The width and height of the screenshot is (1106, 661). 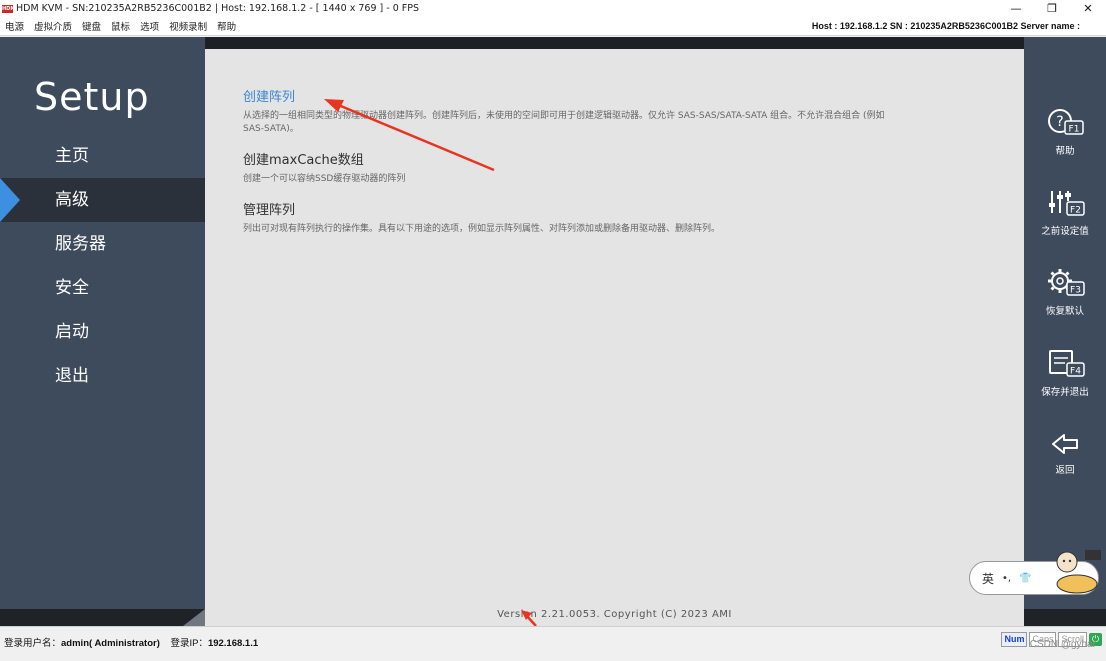 I want to click on entry-create-maxcache: 创建maxCache数组 创建一个可以容纳SSD缓存驱动器的阵列, so click(x=573, y=167).